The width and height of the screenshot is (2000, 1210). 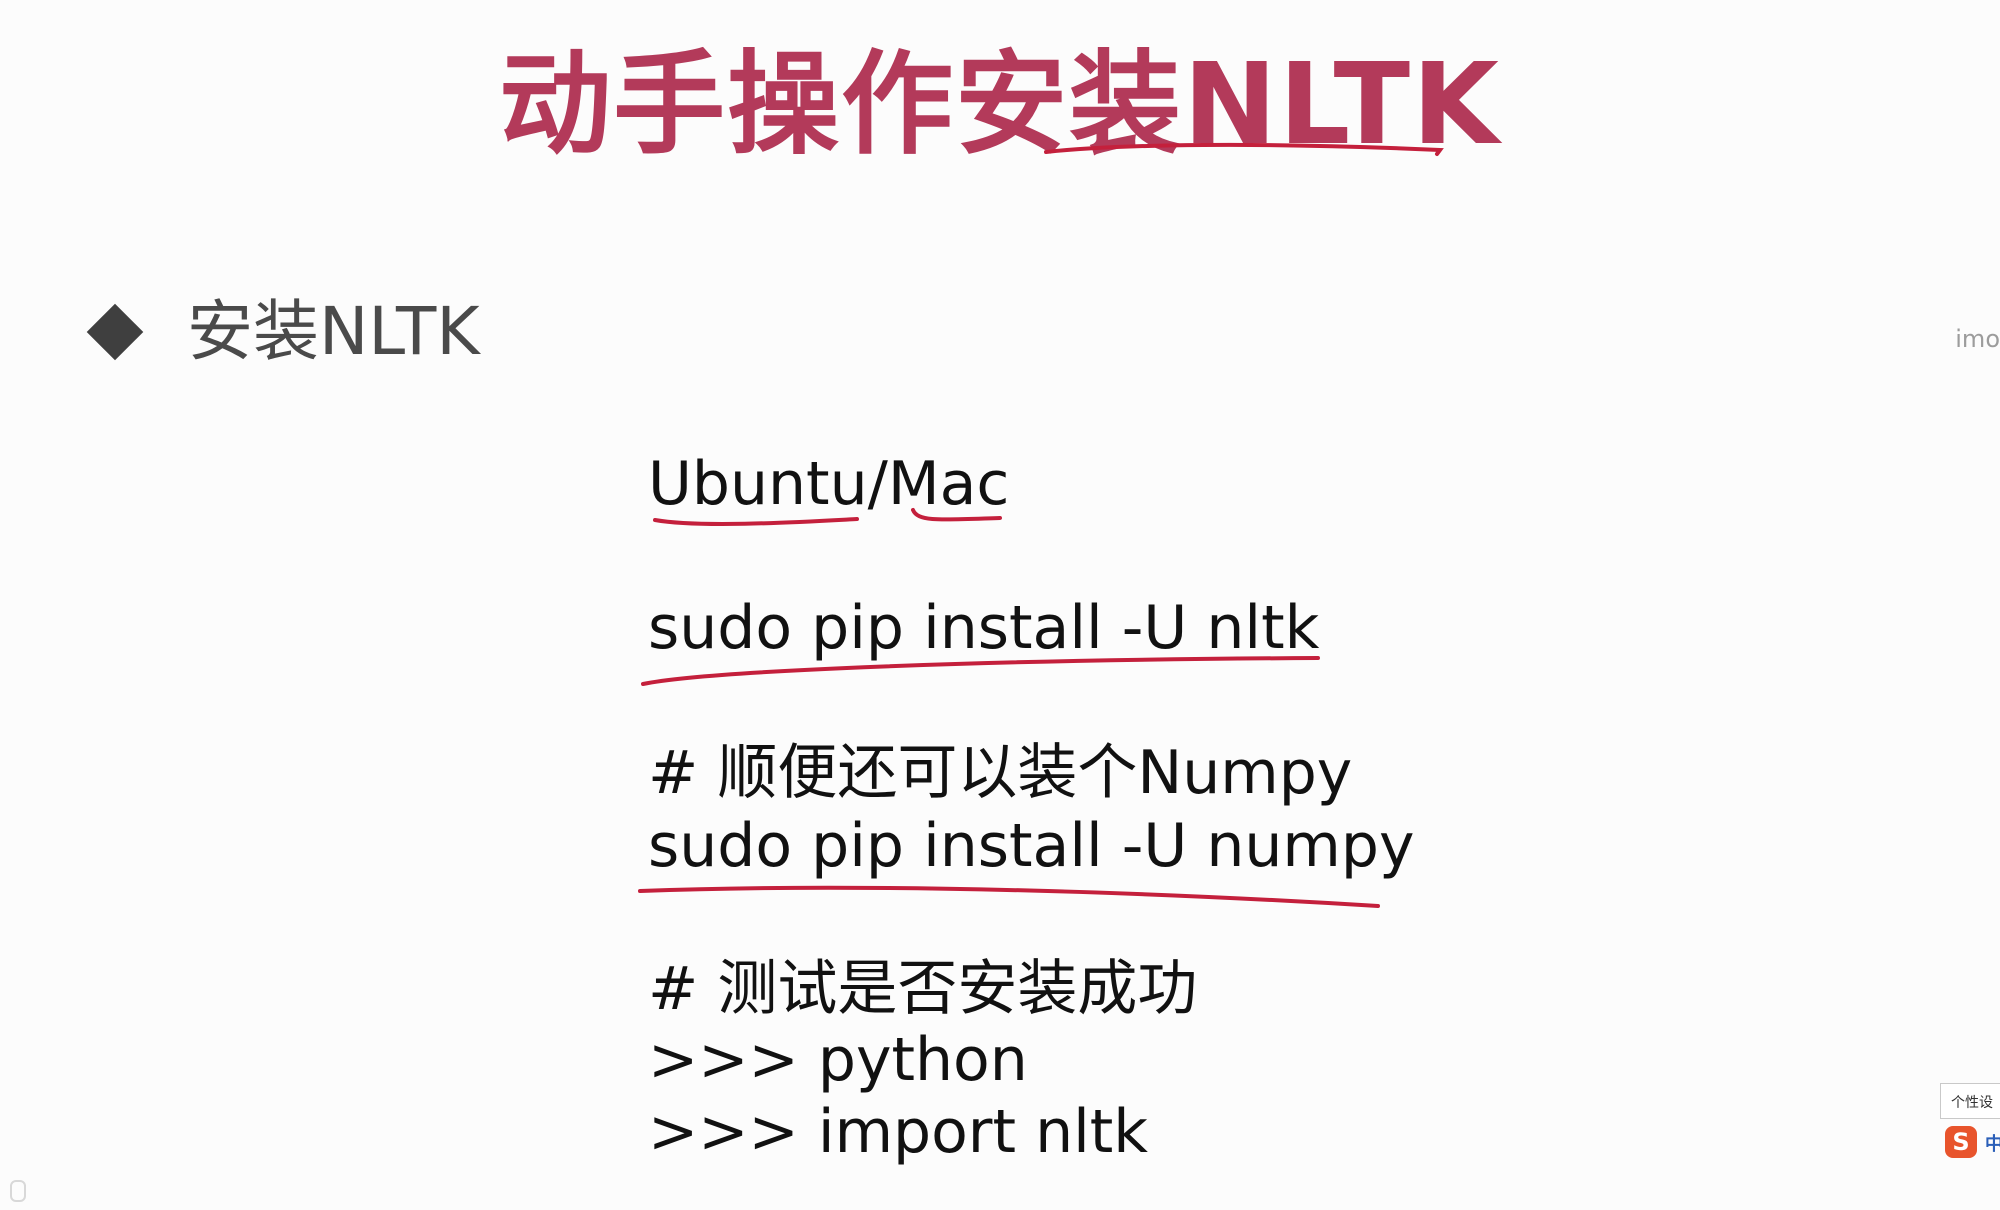 What do you see at coordinates (18, 1191) in the screenshot?
I see `corner-indicator-icon` at bounding box center [18, 1191].